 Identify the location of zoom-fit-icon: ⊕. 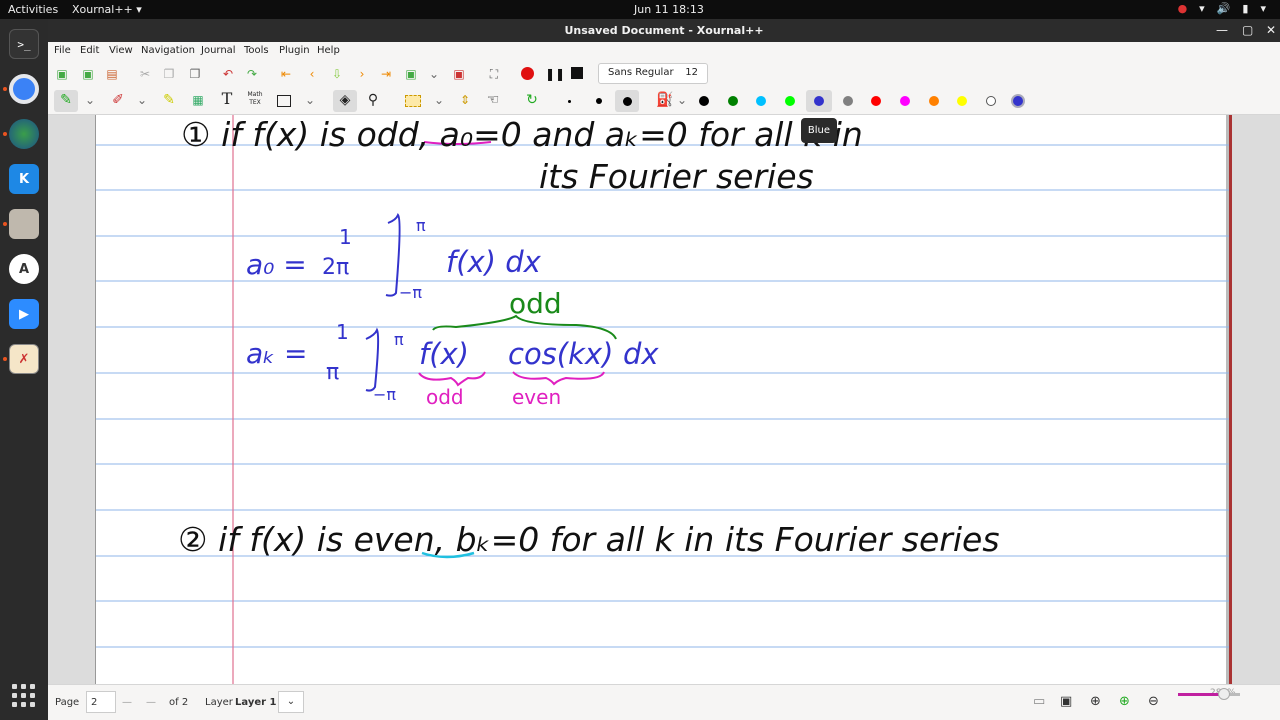
(1095, 701).